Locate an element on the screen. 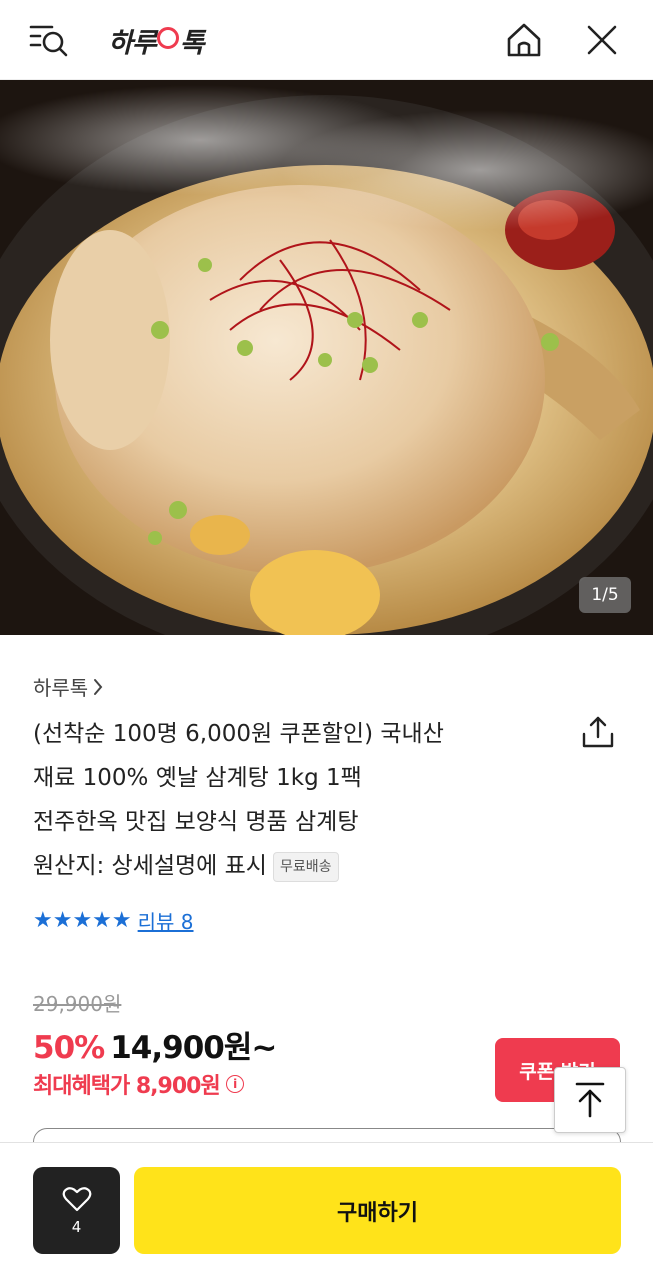 The image size is (653, 1280). menu-search-icon is located at coordinates (48, 40).